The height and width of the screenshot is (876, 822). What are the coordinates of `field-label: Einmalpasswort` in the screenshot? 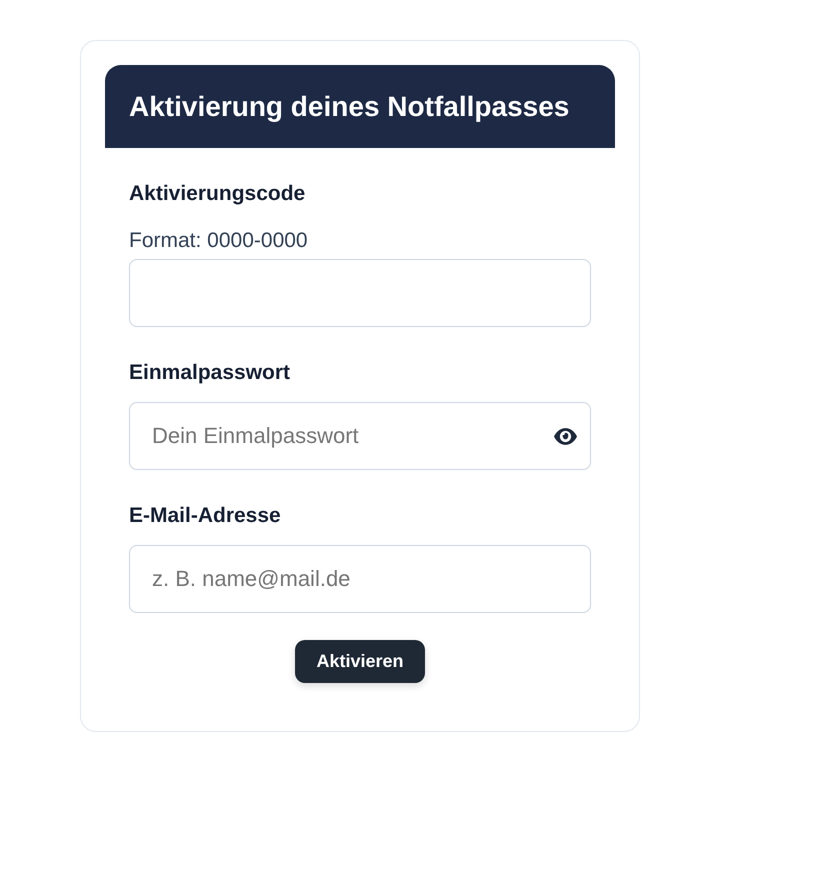 It's located at (210, 373).